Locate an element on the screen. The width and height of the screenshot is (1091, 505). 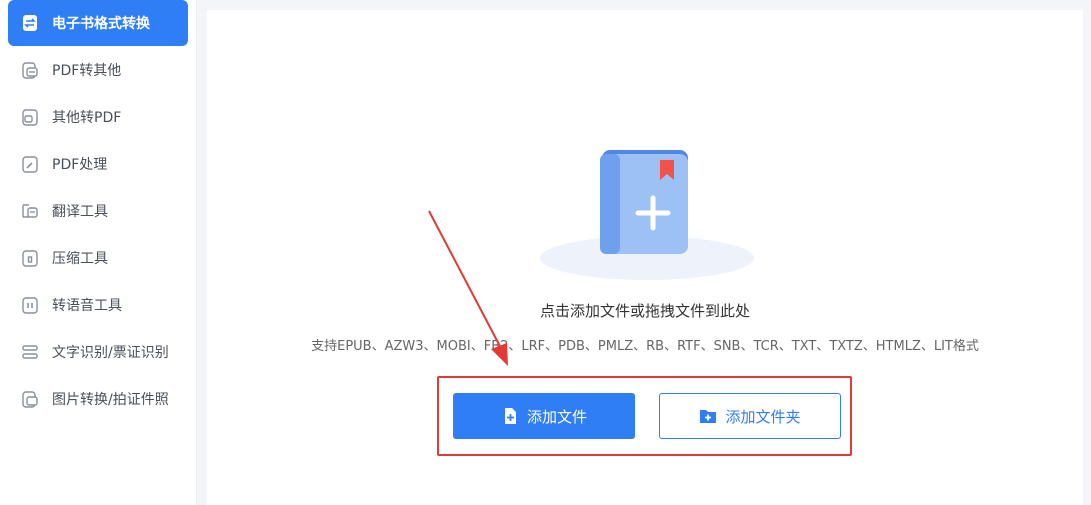
add-folder-button: 添加文件夹 is located at coordinates (750, 416).